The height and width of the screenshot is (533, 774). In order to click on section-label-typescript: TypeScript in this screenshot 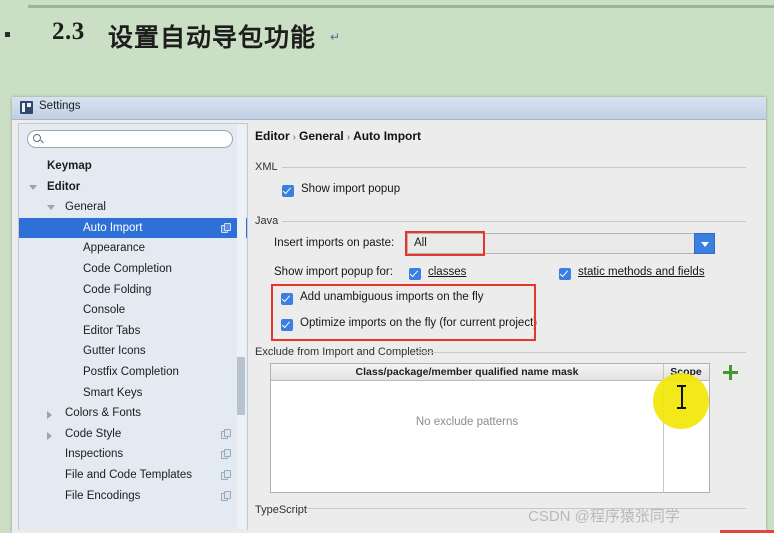, I will do `click(281, 510)`.